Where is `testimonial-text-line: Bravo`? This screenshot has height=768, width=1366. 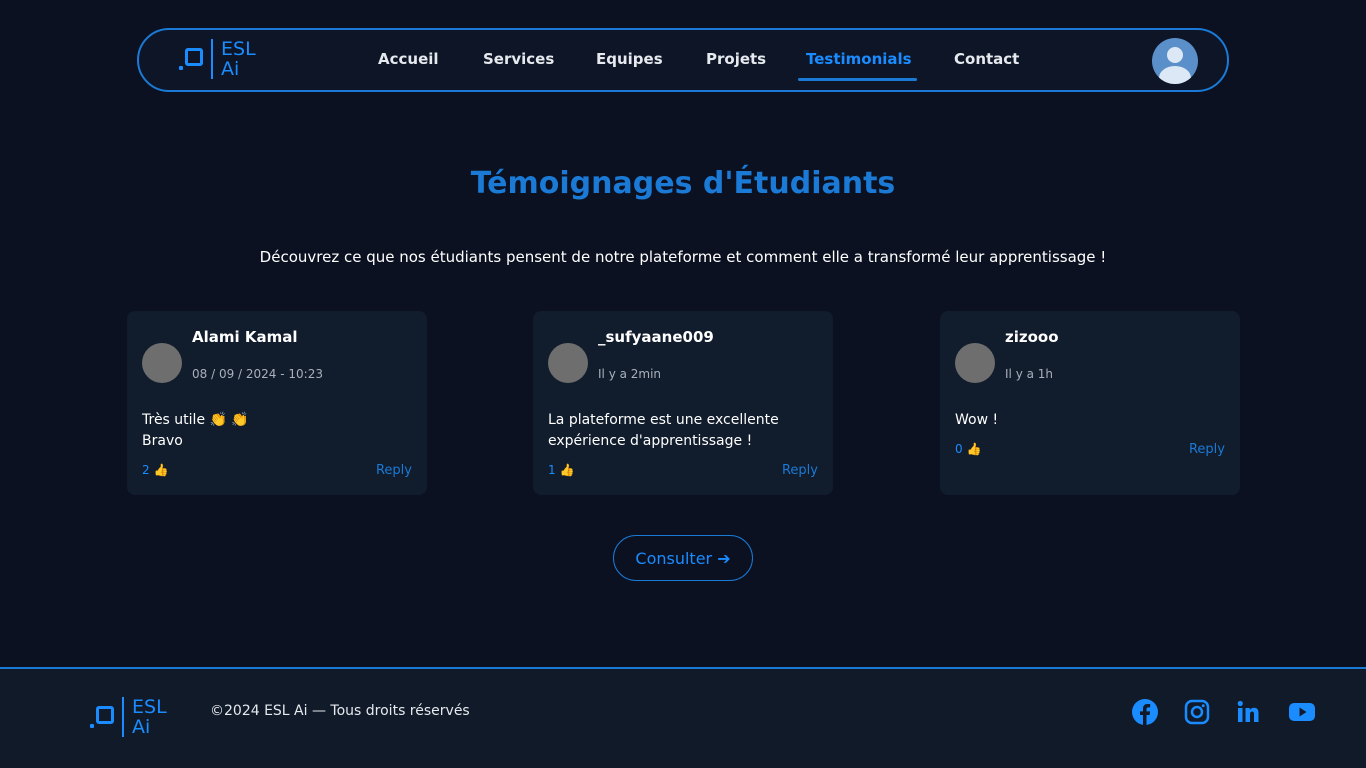
testimonial-text-line: Bravo is located at coordinates (162, 441).